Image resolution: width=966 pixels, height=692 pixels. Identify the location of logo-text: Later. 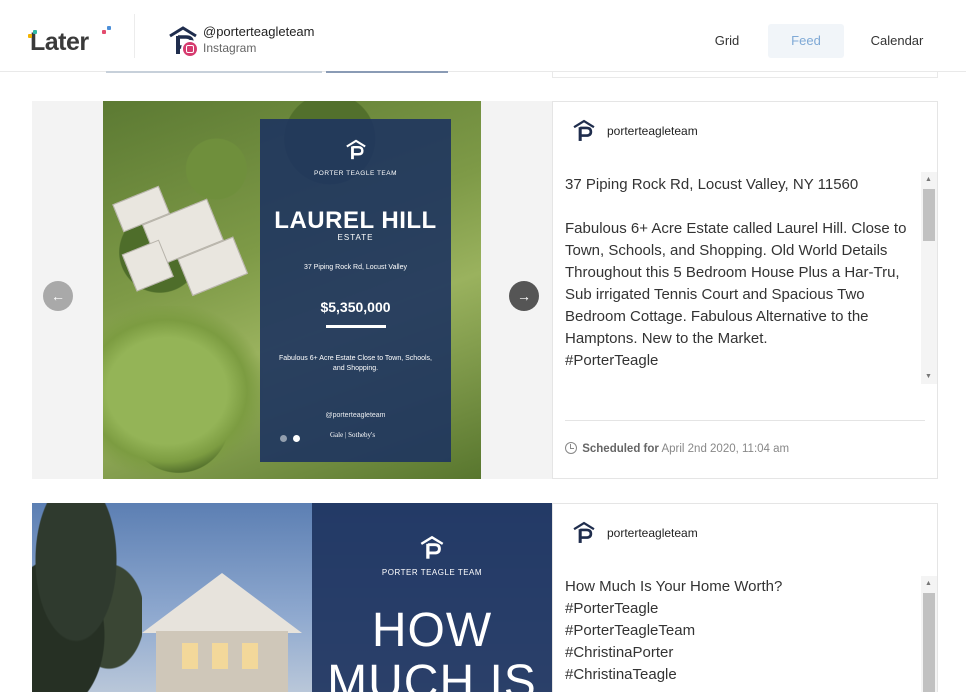
(59, 42).